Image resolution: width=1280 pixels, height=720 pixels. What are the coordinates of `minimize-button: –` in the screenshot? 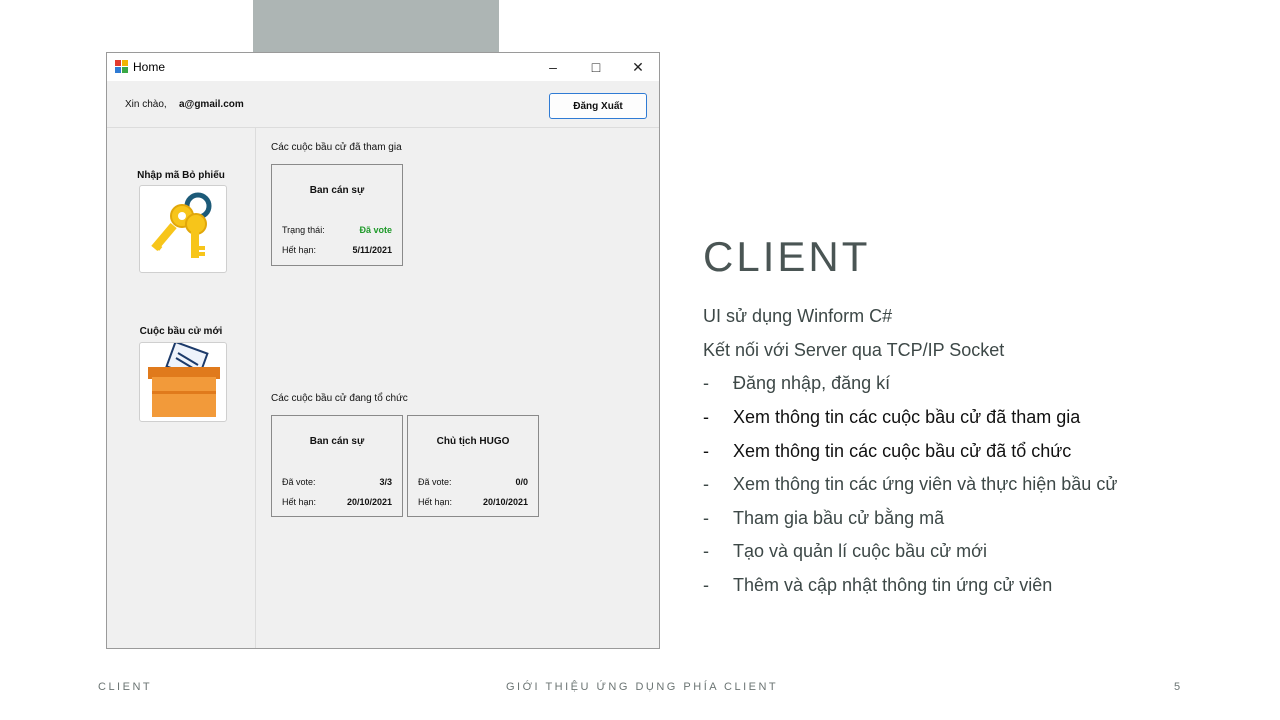 It's located at (553, 67).